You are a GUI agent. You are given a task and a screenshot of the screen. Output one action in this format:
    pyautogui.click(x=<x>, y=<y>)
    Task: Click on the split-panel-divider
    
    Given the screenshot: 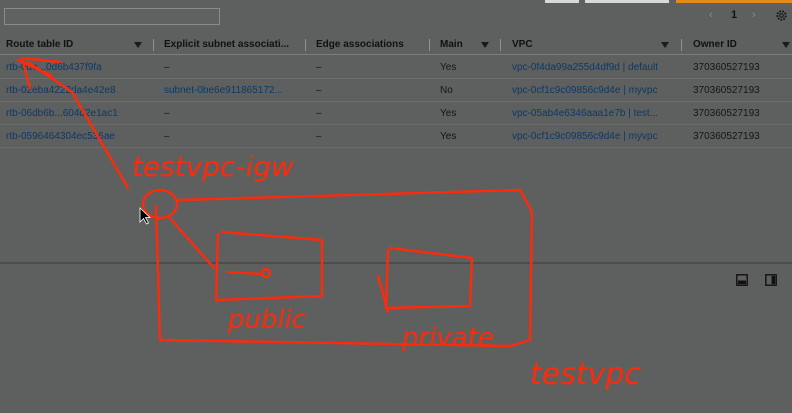 What is the action you would take?
    pyautogui.click(x=396, y=263)
    